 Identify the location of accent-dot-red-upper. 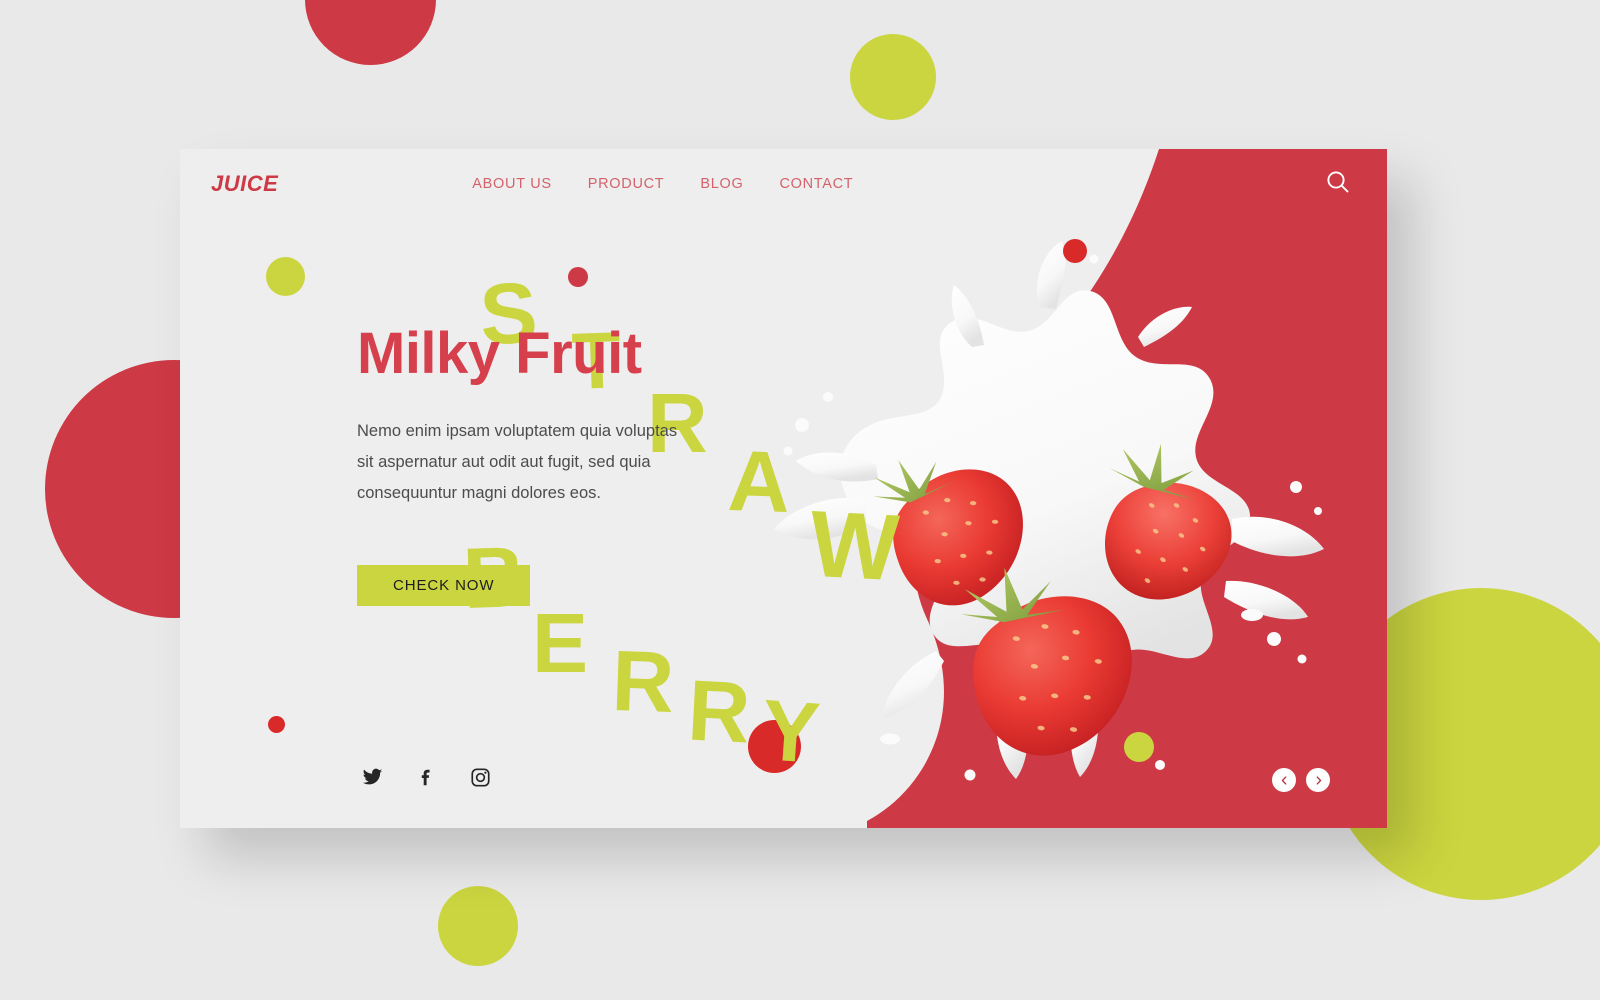
(1075, 251).